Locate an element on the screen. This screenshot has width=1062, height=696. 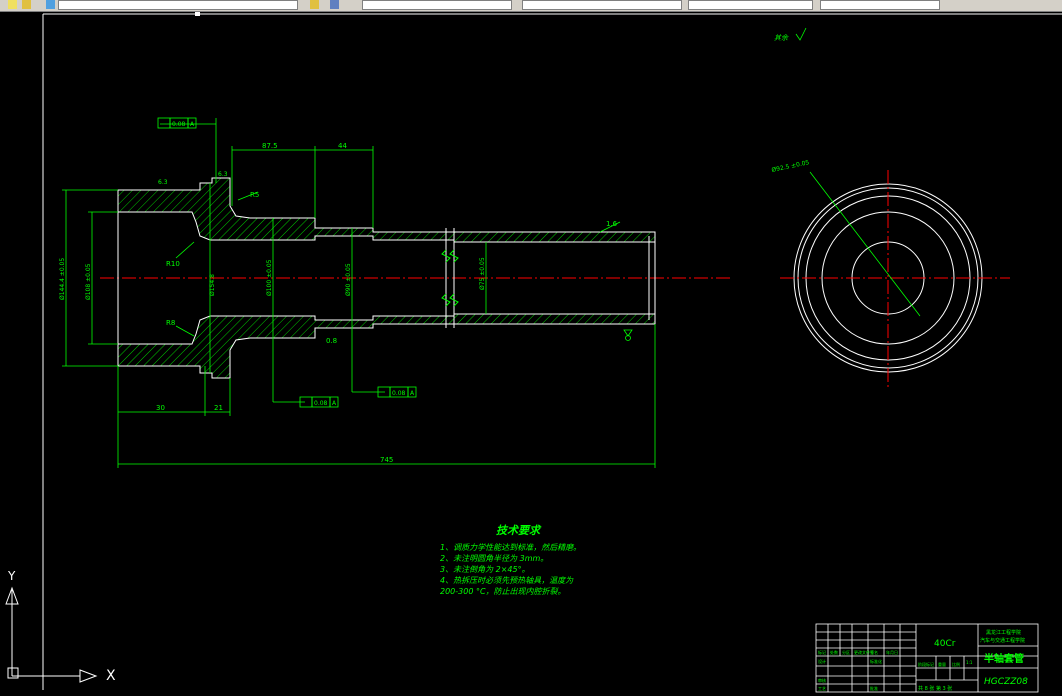
roughness-note: 其余 is located at coordinates (781, 38).